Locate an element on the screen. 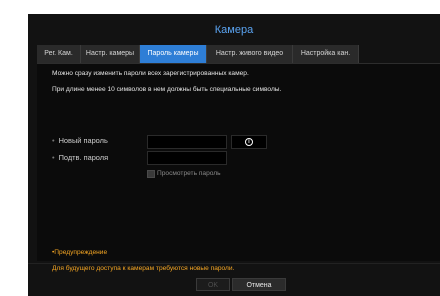 This screenshot has width=440, height=296. cancel-button: Отмена is located at coordinates (259, 284).